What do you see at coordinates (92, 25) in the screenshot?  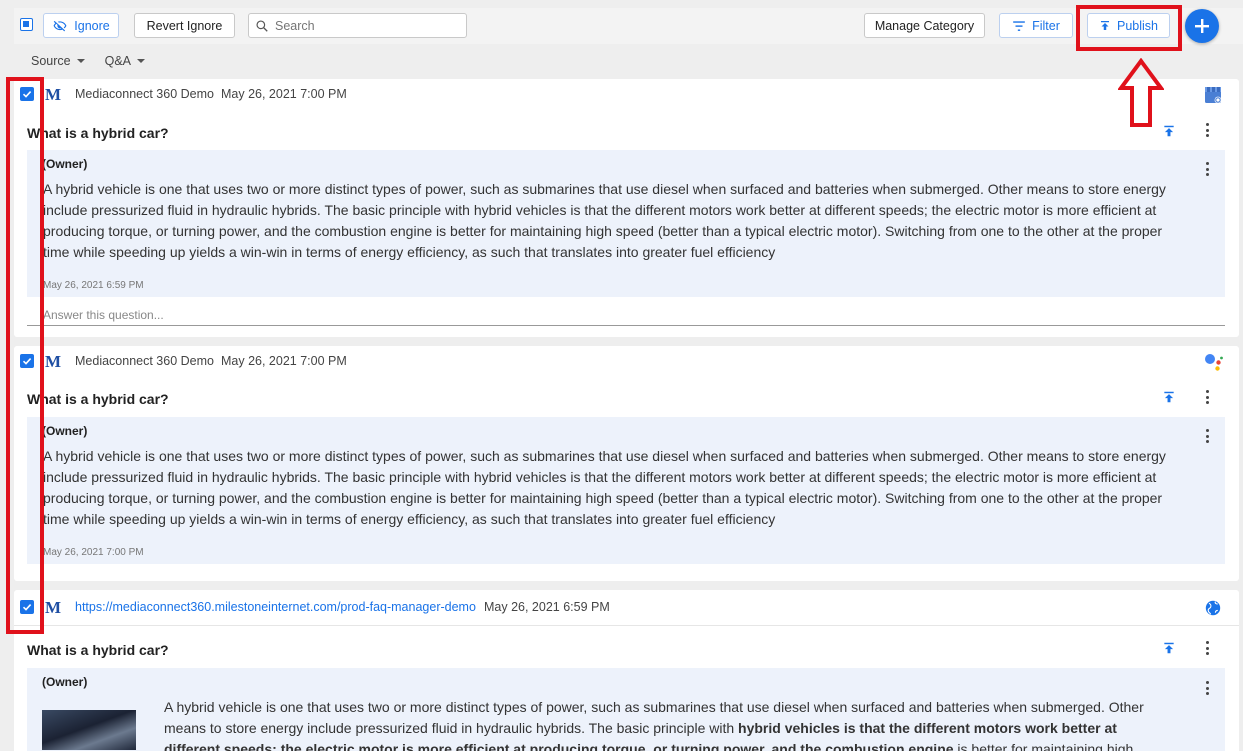 I see `ignore-label: Ignore` at bounding box center [92, 25].